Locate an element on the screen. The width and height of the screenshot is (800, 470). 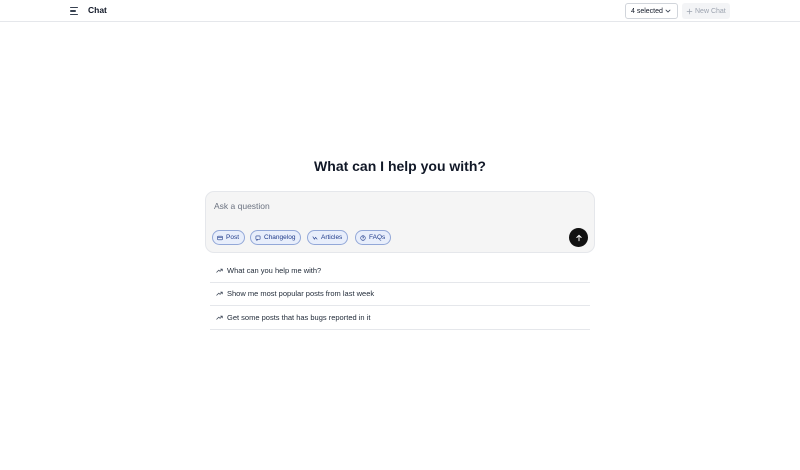
suggestion-item: What can you help me with? is located at coordinates (400, 271).